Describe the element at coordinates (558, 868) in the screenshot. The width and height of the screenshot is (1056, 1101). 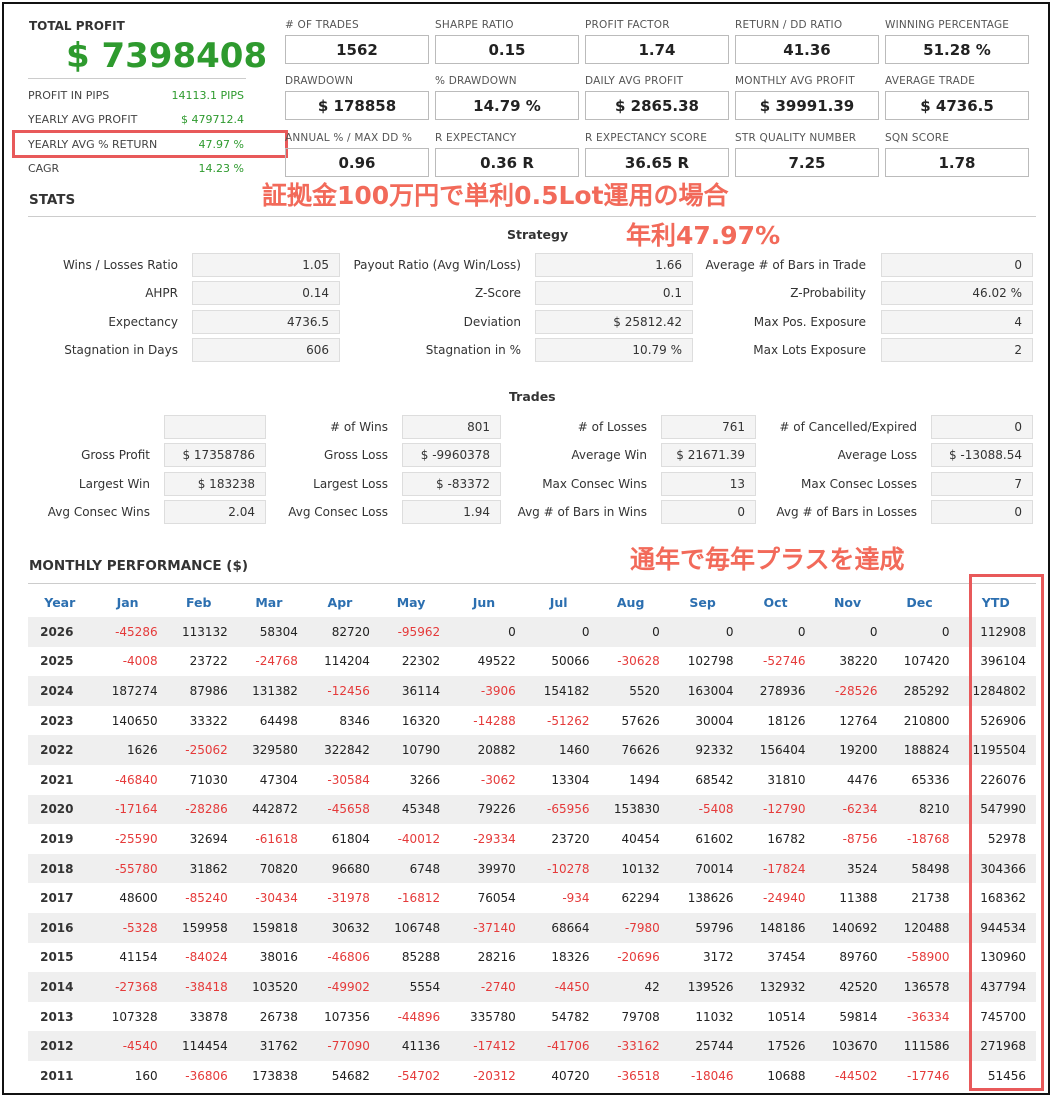
I see `month-cell: -10278` at that location.